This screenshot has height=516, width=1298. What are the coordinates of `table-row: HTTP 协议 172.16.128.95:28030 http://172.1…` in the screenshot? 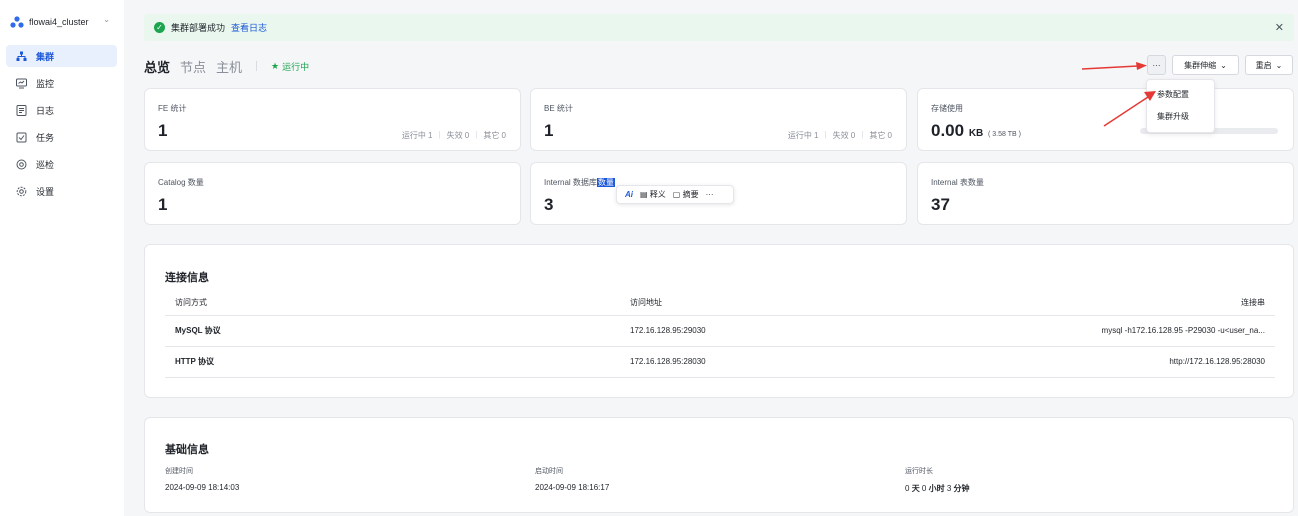 It's located at (720, 362).